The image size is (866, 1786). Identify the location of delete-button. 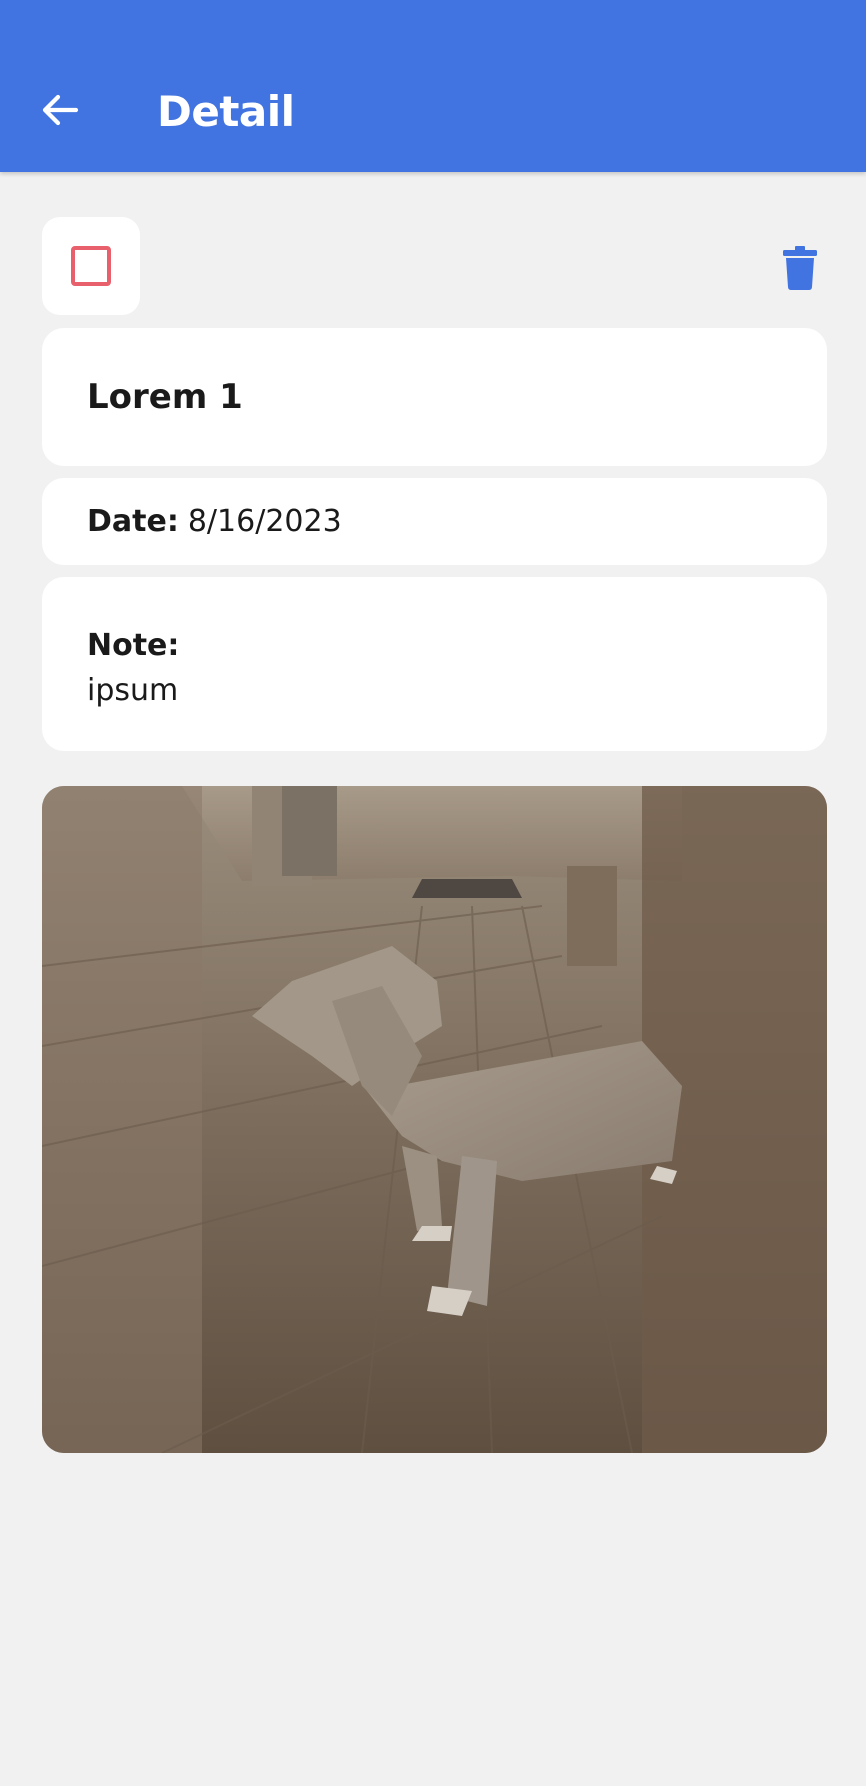
(800, 268).